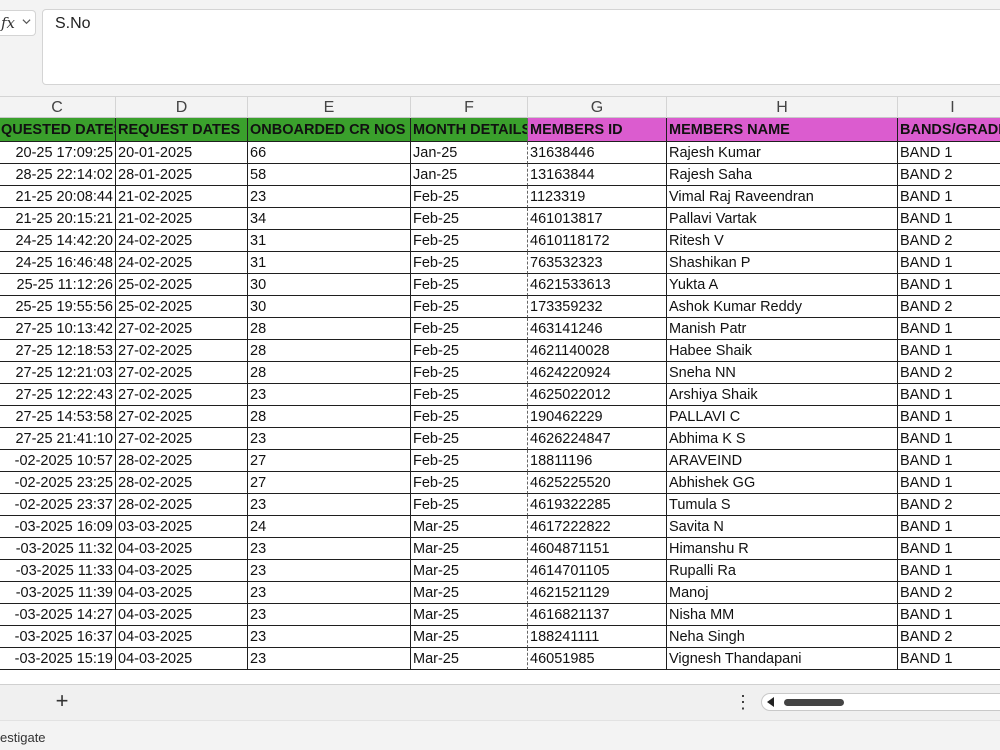  Describe the element at coordinates (597, 461) in the screenshot. I see `table-cell: 18811196` at that location.